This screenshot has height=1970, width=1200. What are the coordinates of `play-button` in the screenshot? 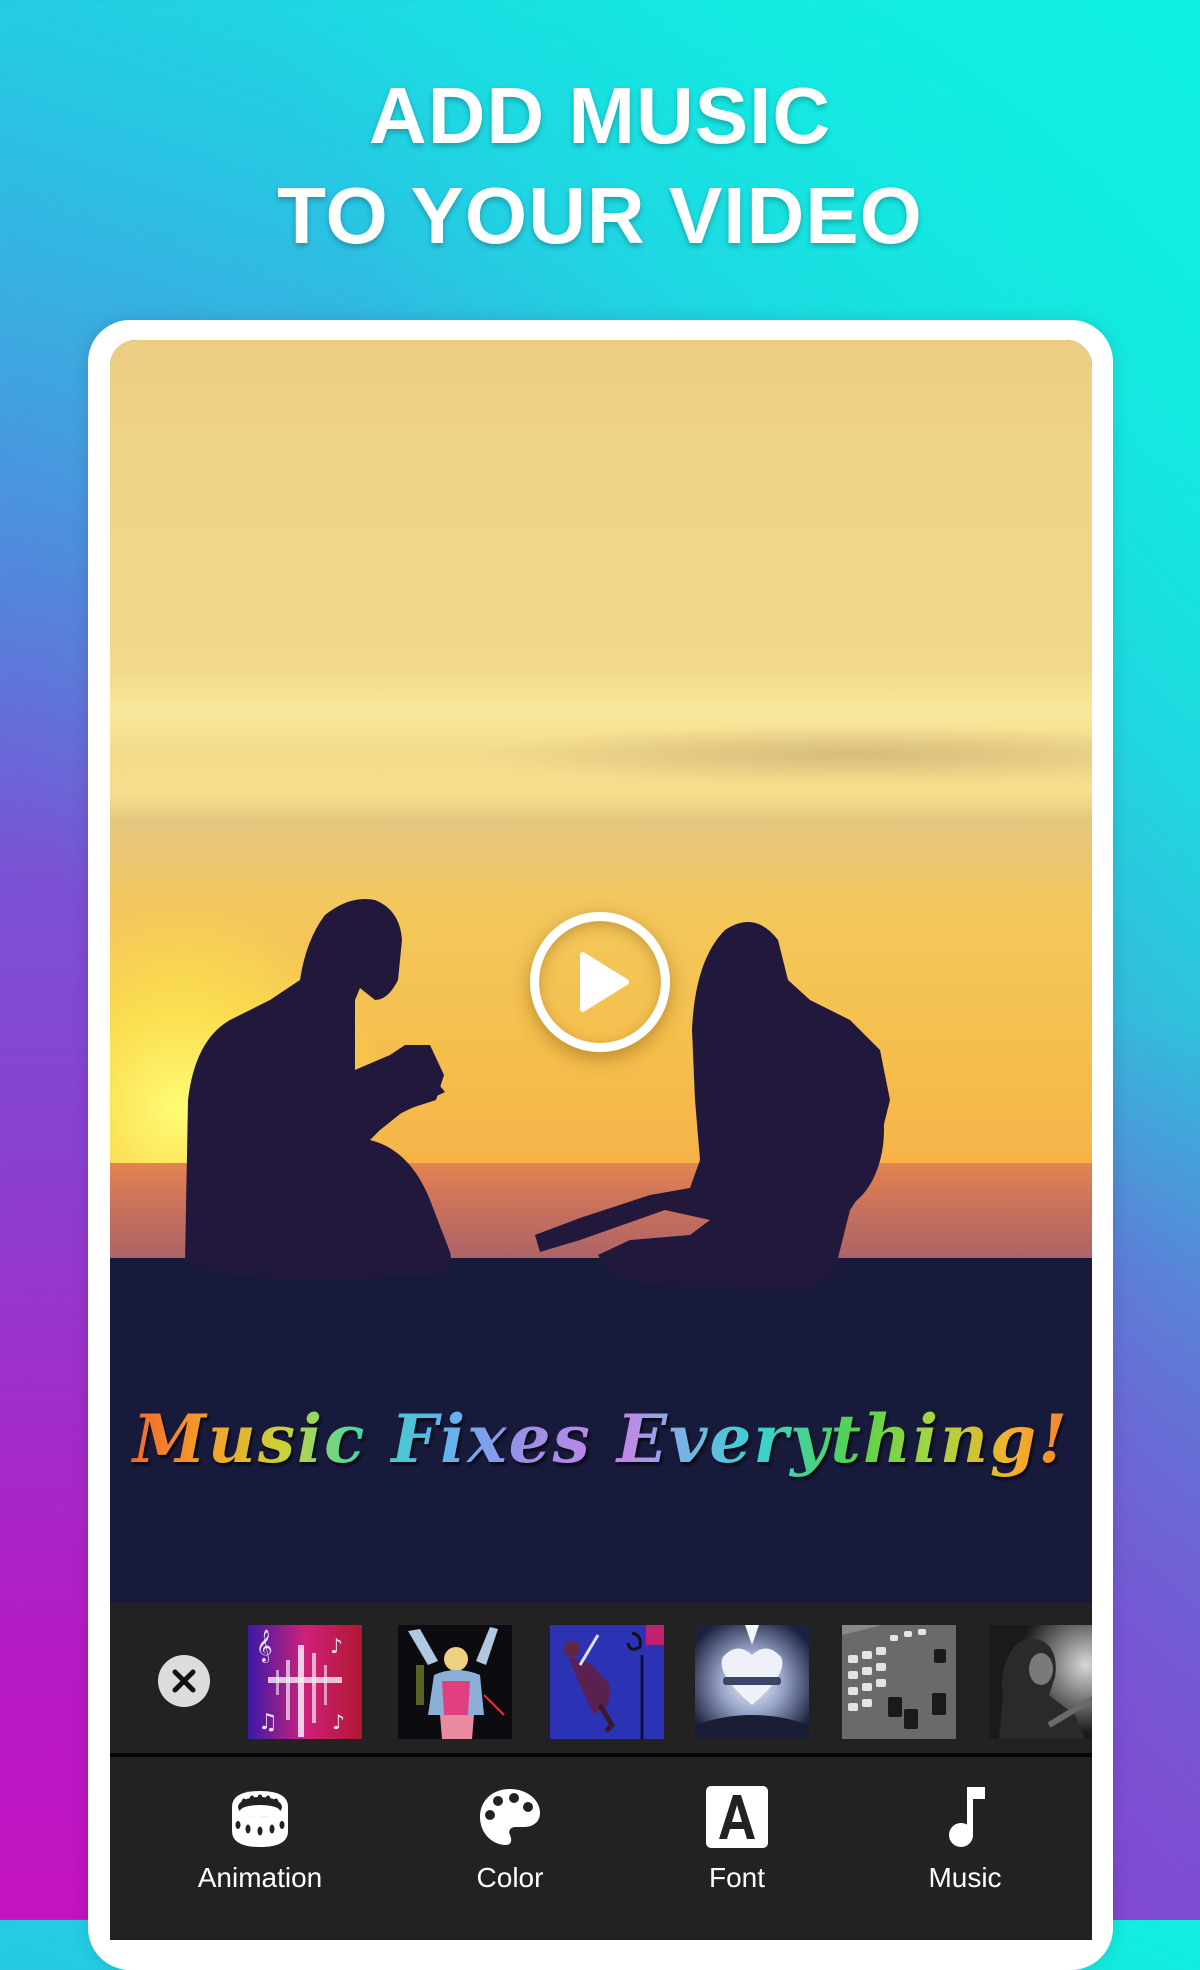 It's located at (600, 982).